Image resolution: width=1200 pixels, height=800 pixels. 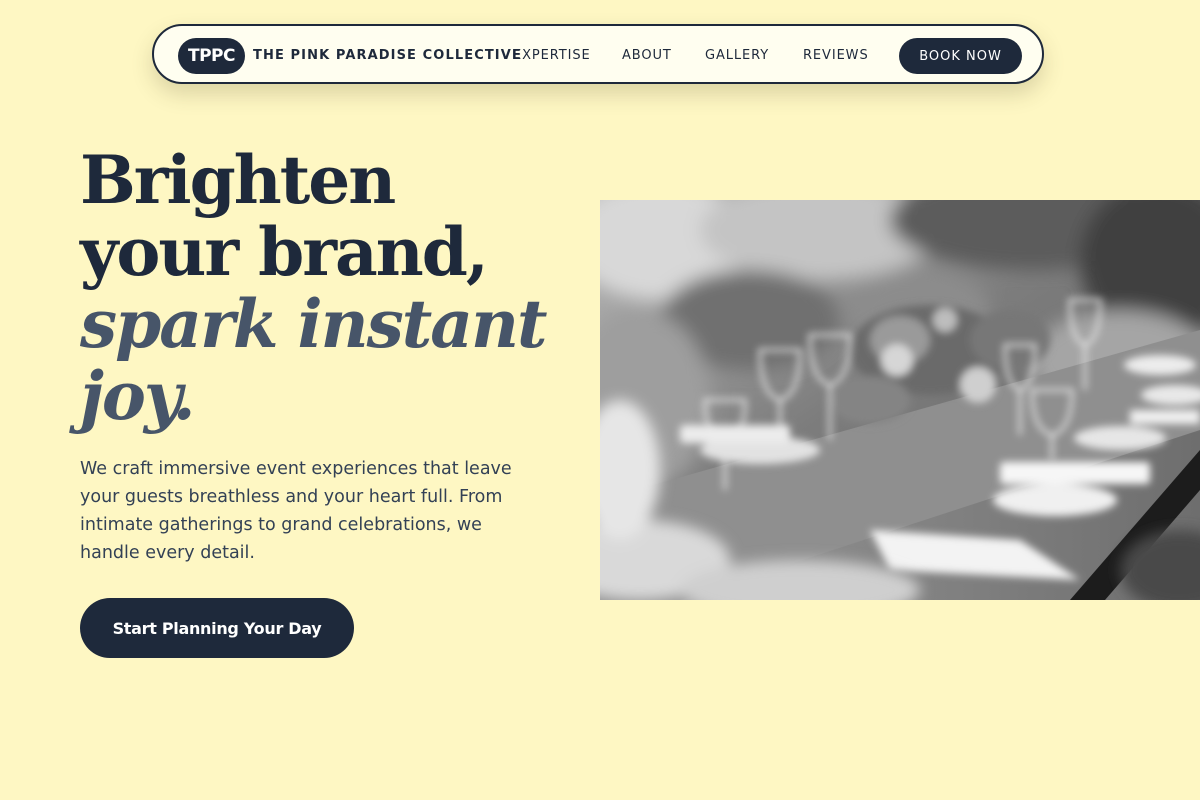 I want to click on nav-link-reviews: REVIEWS, so click(x=836, y=55).